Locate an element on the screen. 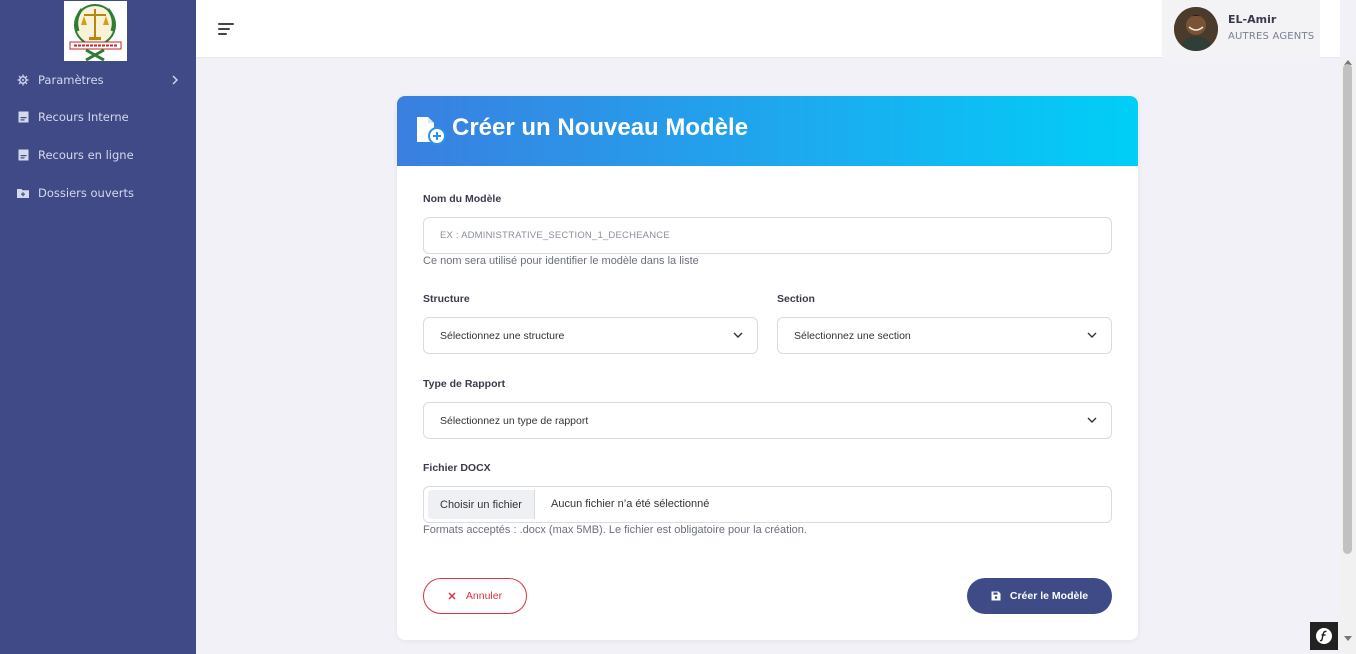 This screenshot has height=654, width=1356. cancel-button: Annuler is located at coordinates (475, 596).